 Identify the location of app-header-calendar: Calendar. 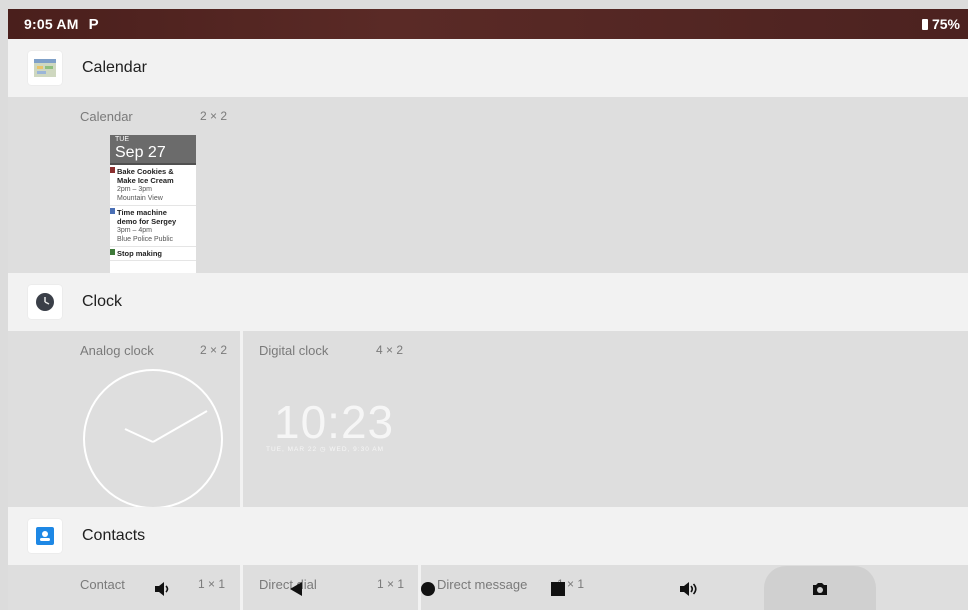
(488, 68).